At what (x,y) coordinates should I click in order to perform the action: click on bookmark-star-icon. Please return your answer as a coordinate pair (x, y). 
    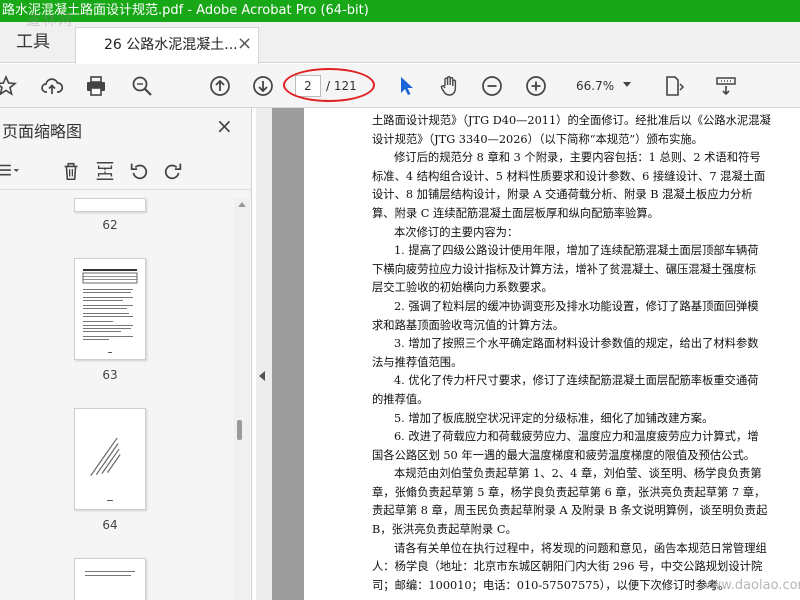
    Looking at the image, I should click on (10, 86).